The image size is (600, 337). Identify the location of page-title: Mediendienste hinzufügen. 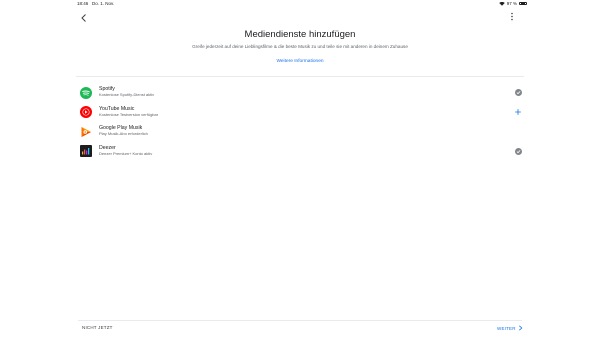
(300, 34).